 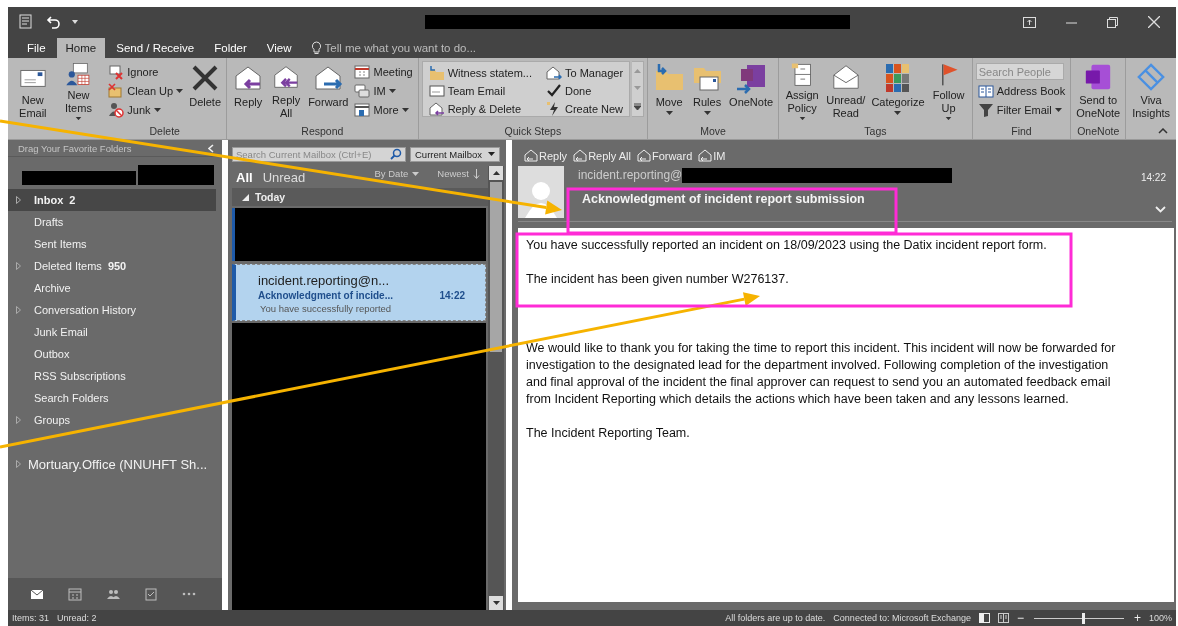 What do you see at coordinates (476, 173) in the screenshot?
I see `down-arrow-icon` at bounding box center [476, 173].